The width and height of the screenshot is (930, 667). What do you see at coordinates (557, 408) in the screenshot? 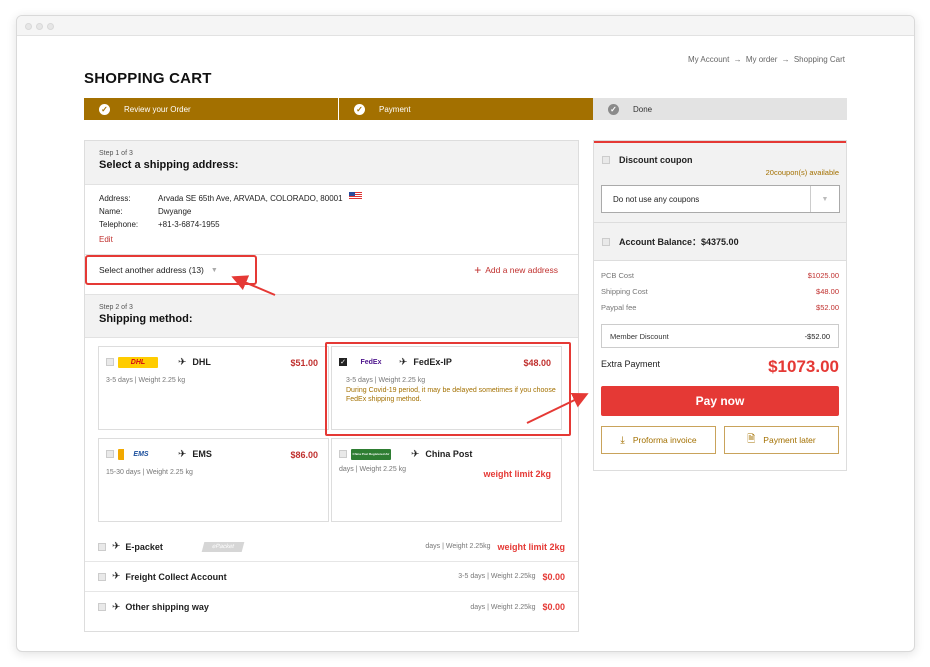
I see `arrow-to-pay-now` at bounding box center [557, 408].